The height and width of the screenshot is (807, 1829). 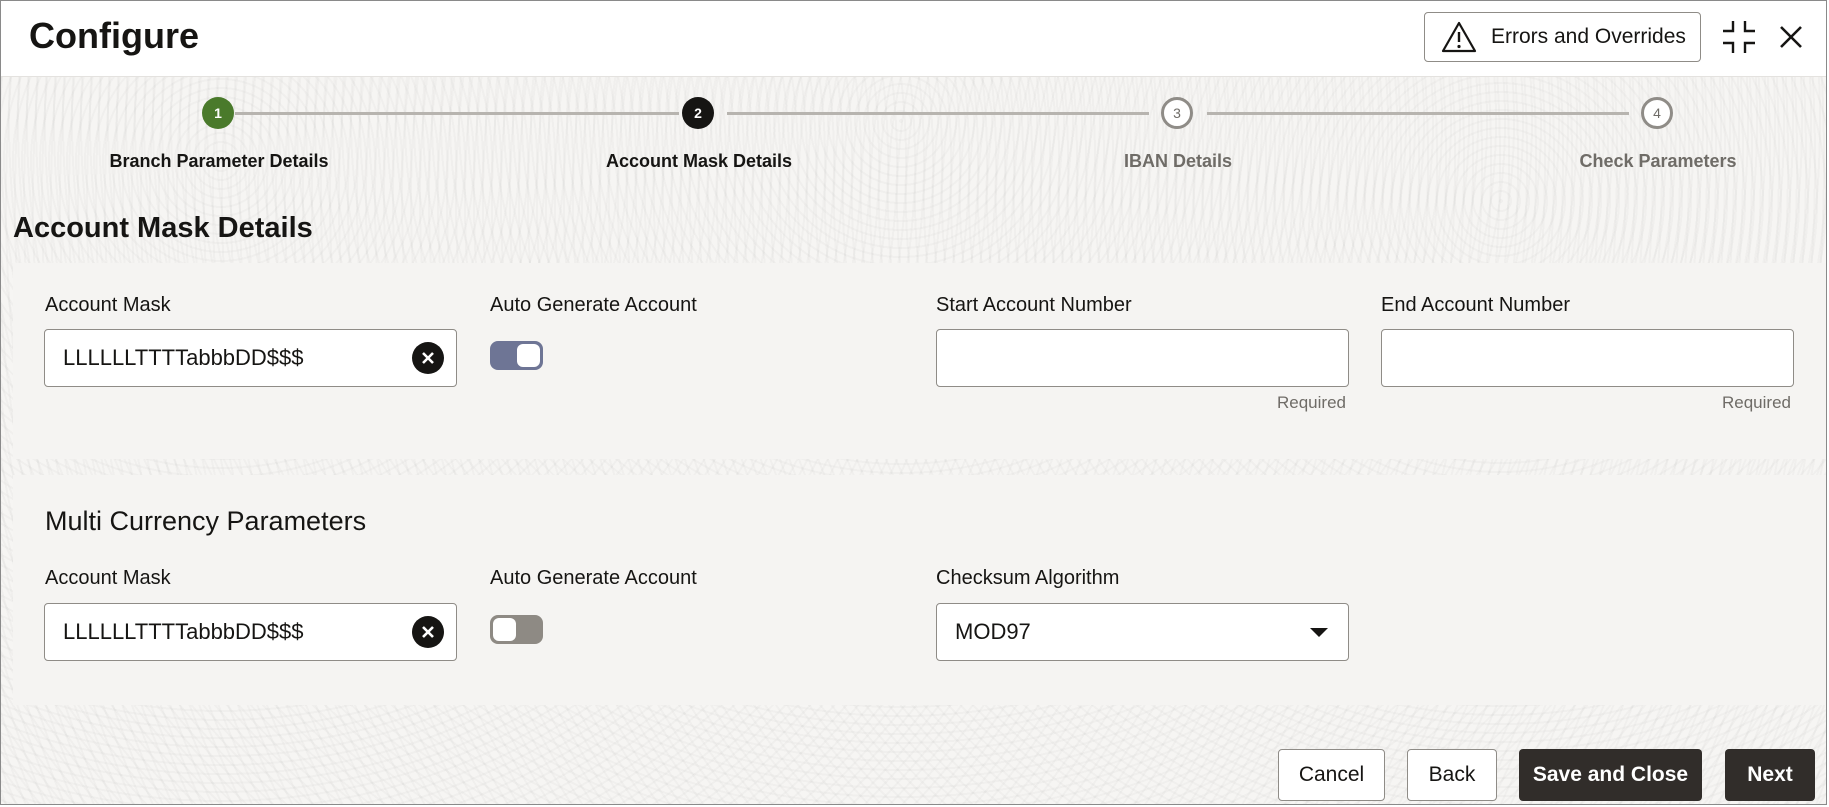 I want to click on end-account-input, so click(x=1587, y=358).